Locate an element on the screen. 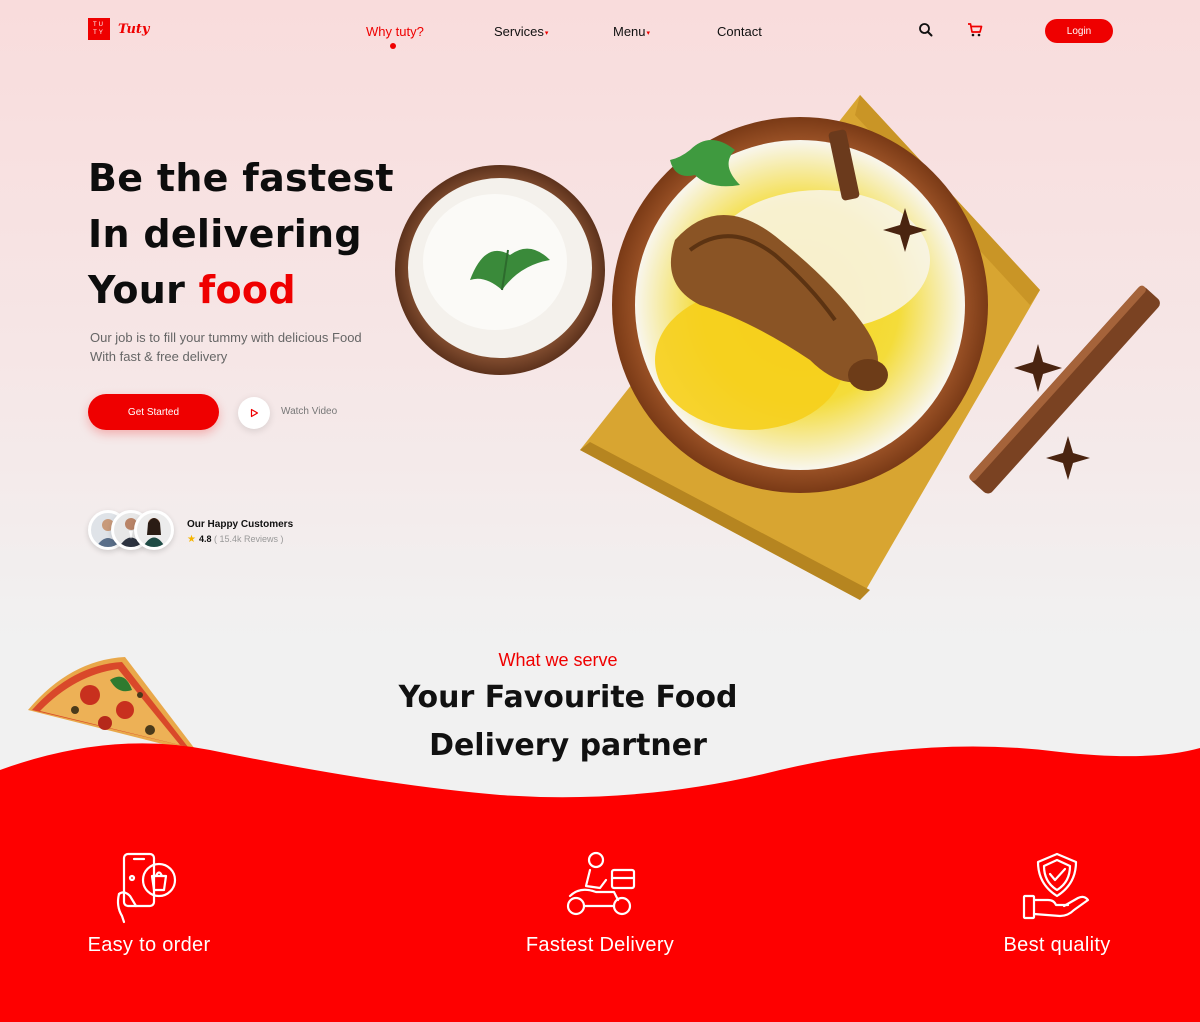 The image size is (1200, 1022). hero-headline: Be the fastest In delivering Your food is located at coordinates (241, 234).